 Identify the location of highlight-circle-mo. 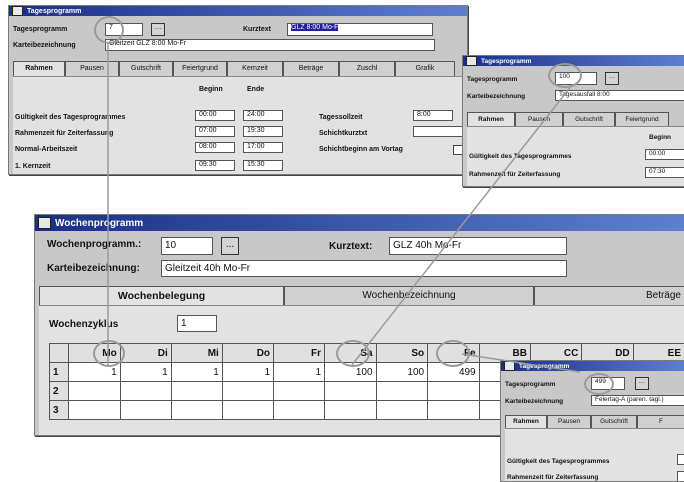
(109, 353).